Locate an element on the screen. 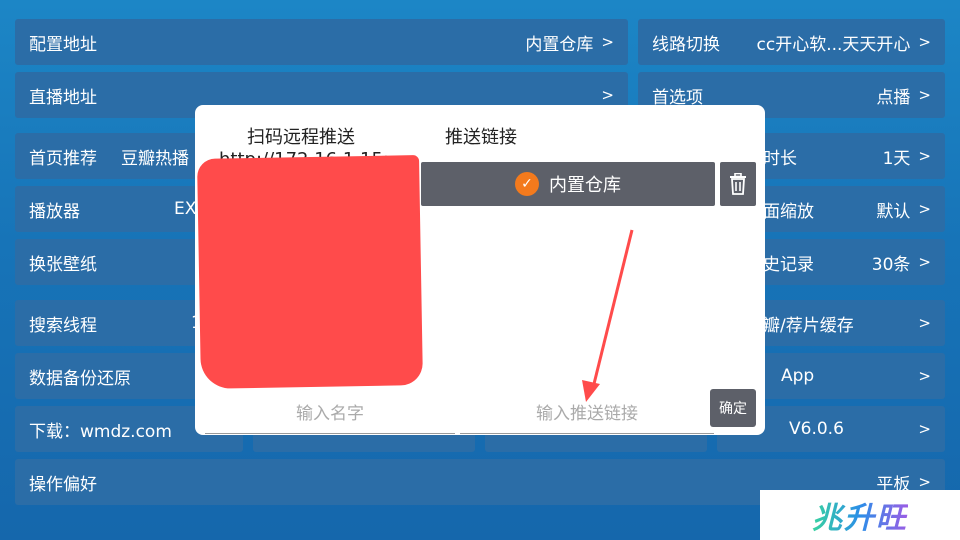 Image resolution: width=960 pixels, height=540 pixels. setting-label: 线路切换 is located at coordinates (686, 44).